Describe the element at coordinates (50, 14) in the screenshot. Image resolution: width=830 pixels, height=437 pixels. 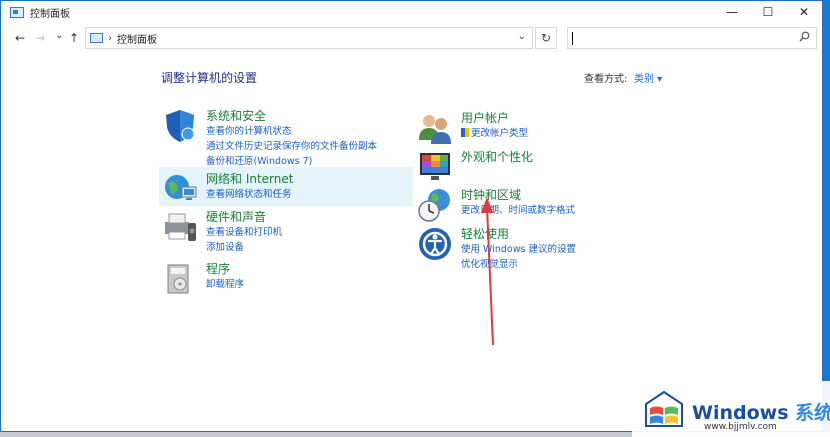
I see `window-title: 控制面板` at that location.